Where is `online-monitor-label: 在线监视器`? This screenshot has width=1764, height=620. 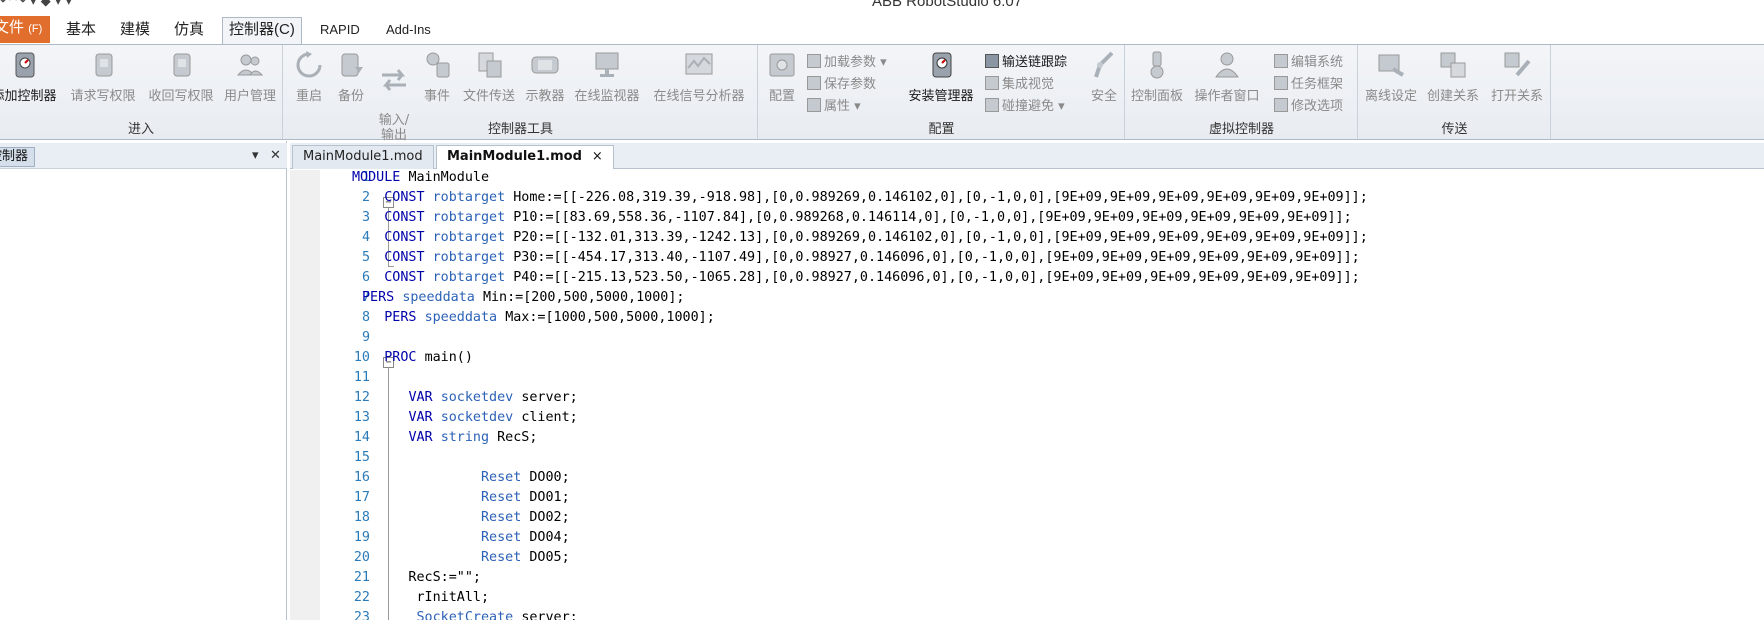 online-monitor-label: 在线监视器 is located at coordinates (607, 96).